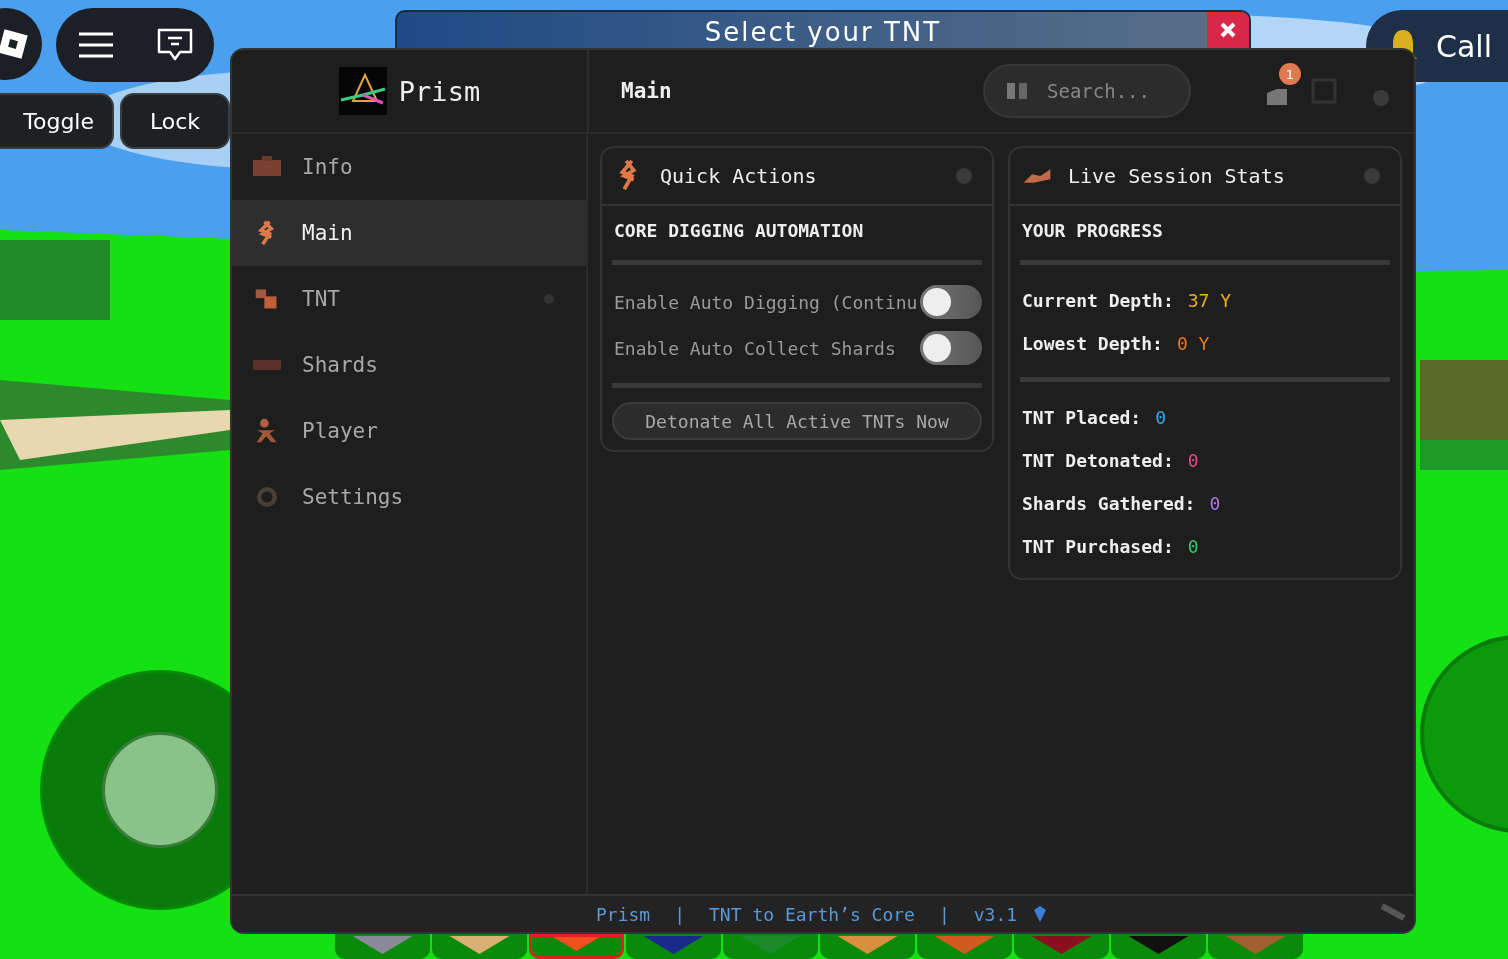 The width and height of the screenshot is (1508, 959). I want to click on notification-badge: 1, so click(1290, 74).